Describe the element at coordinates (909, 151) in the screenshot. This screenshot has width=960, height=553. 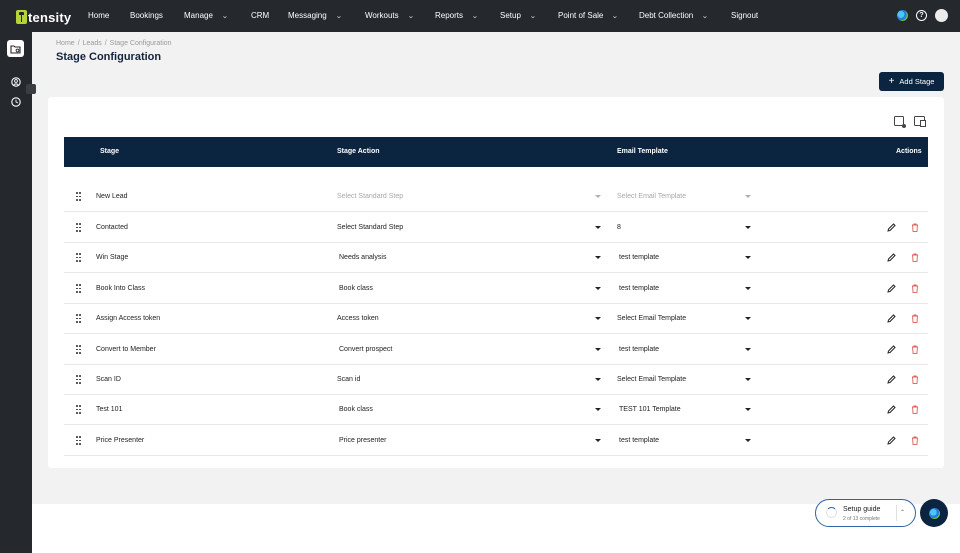
I see `header-actions: Actions` at that location.